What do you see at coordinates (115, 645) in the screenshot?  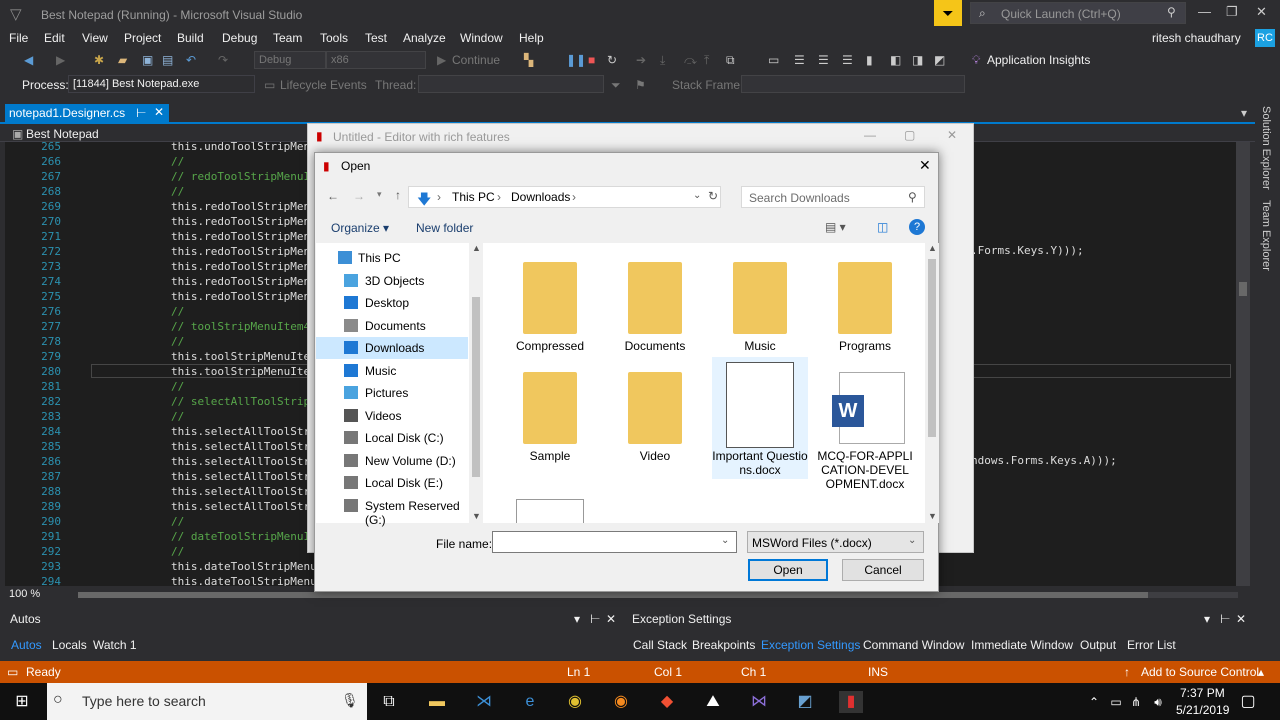 I see `tab-watch-1: Watch 1` at bounding box center [115, 645].